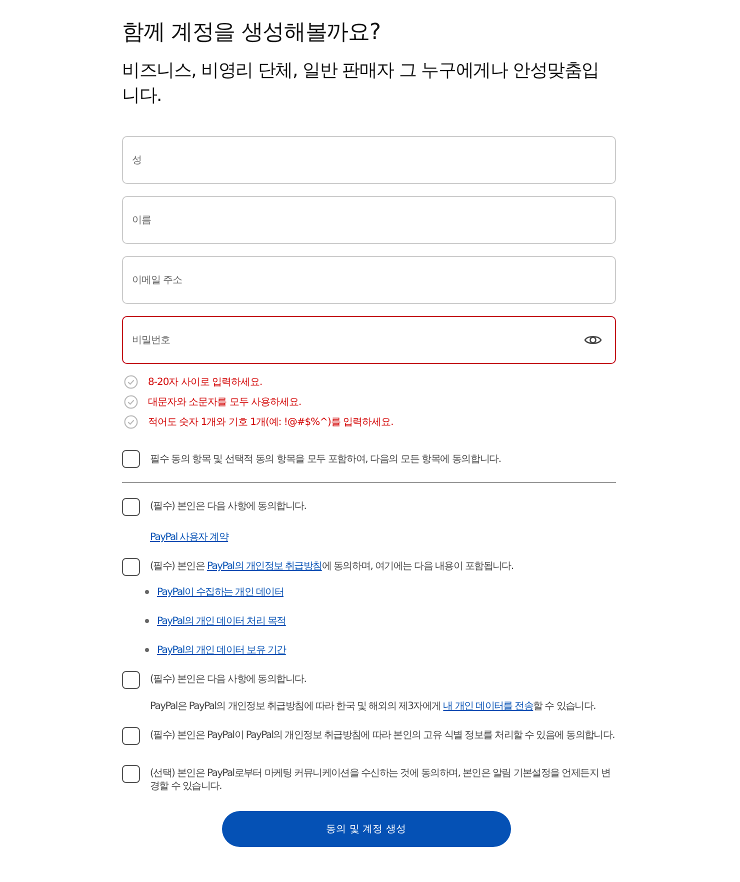  Describe the element at coordinates (221, 649) in the screenshot. I see `policy-link: PayPal의 개인 데이터 보유 기간` at that location.